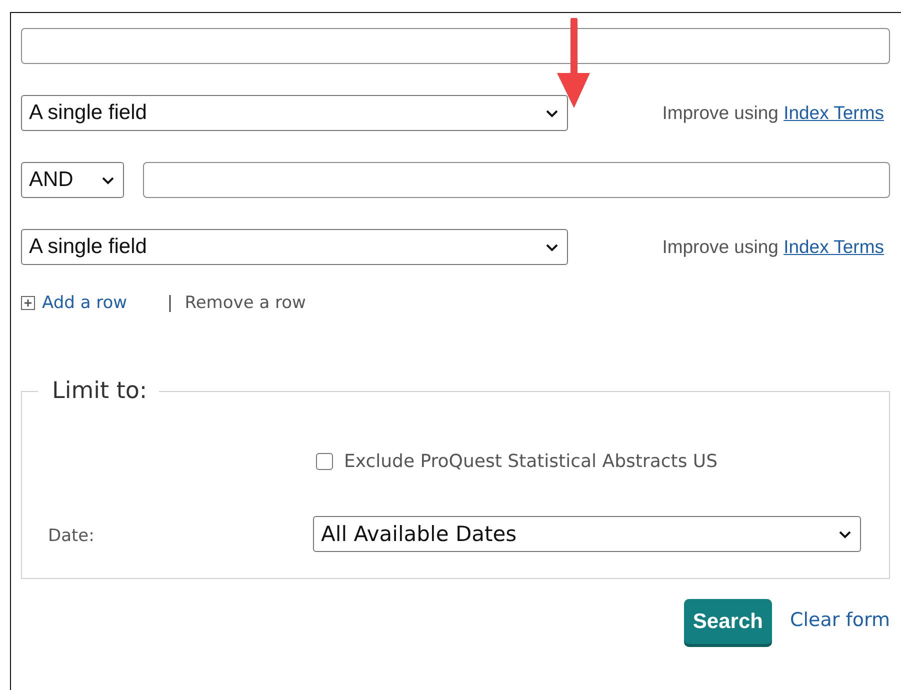  Describe the element at coordinates (728, 621) in the screenshot. I see `search-button: Search` at that location.